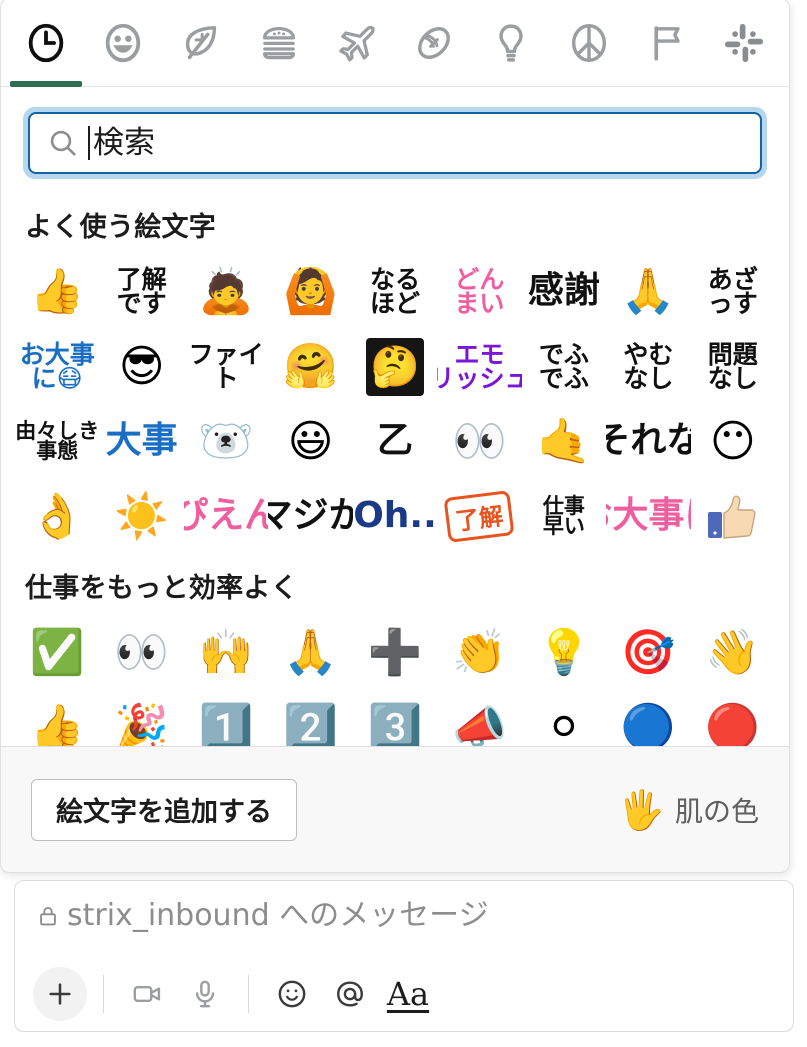  I want to click on emoji-odaijini: お大事 に😷, so click(57, 366).